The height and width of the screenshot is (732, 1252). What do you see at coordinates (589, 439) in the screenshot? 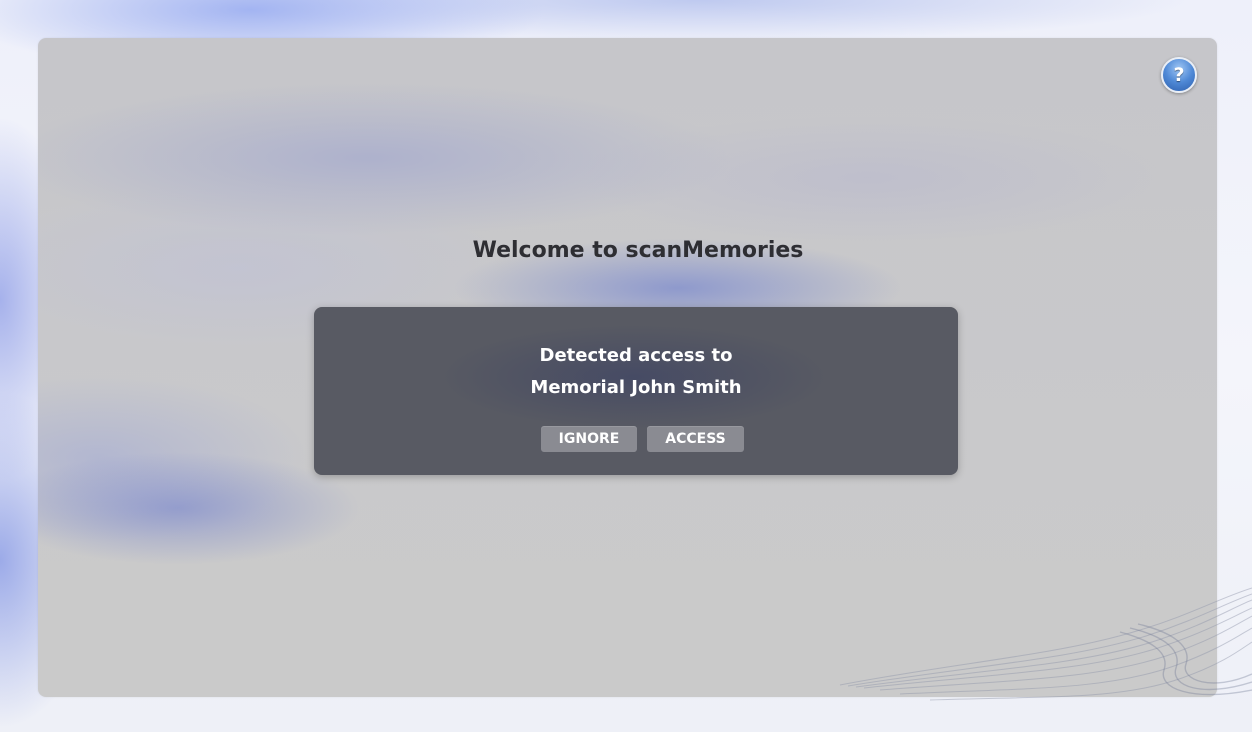
I see `ignore-button: IGNORE` at bounding box center [589, 439].